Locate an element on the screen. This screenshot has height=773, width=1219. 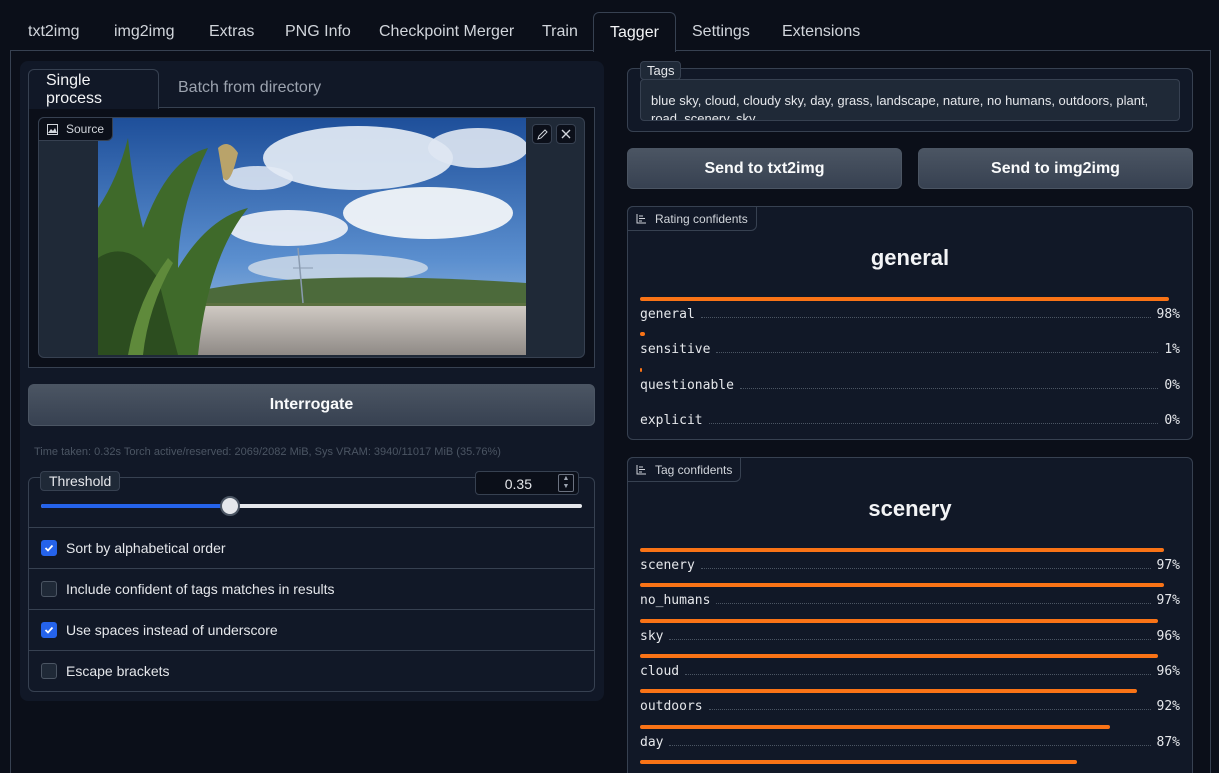
threshold-number-input: 0.35 ▲ ▼ is located at coordinates (527, 483).